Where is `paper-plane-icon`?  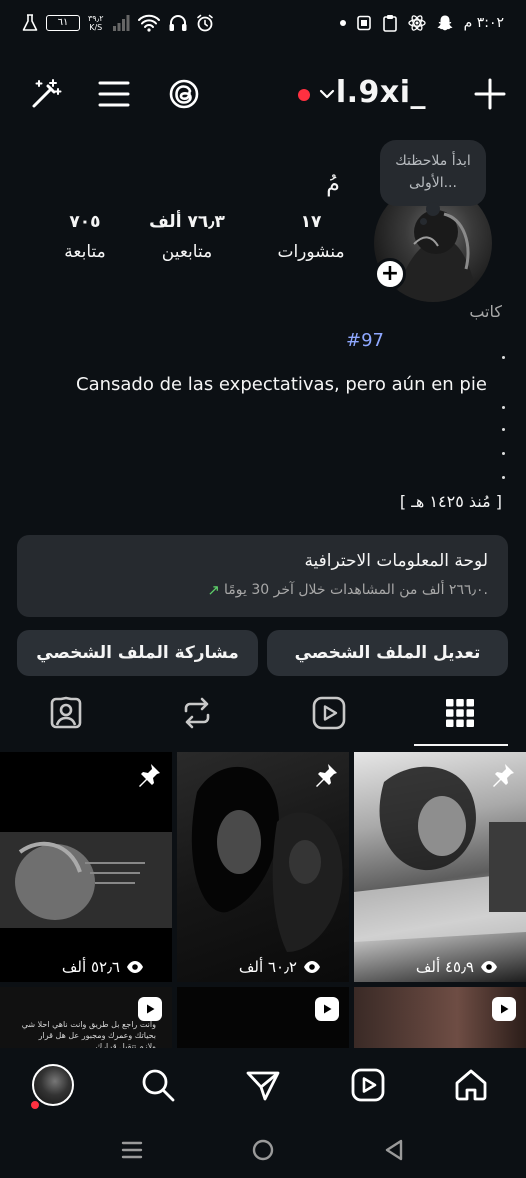
paper-plane-icon is located at coordinates (263, 1086).